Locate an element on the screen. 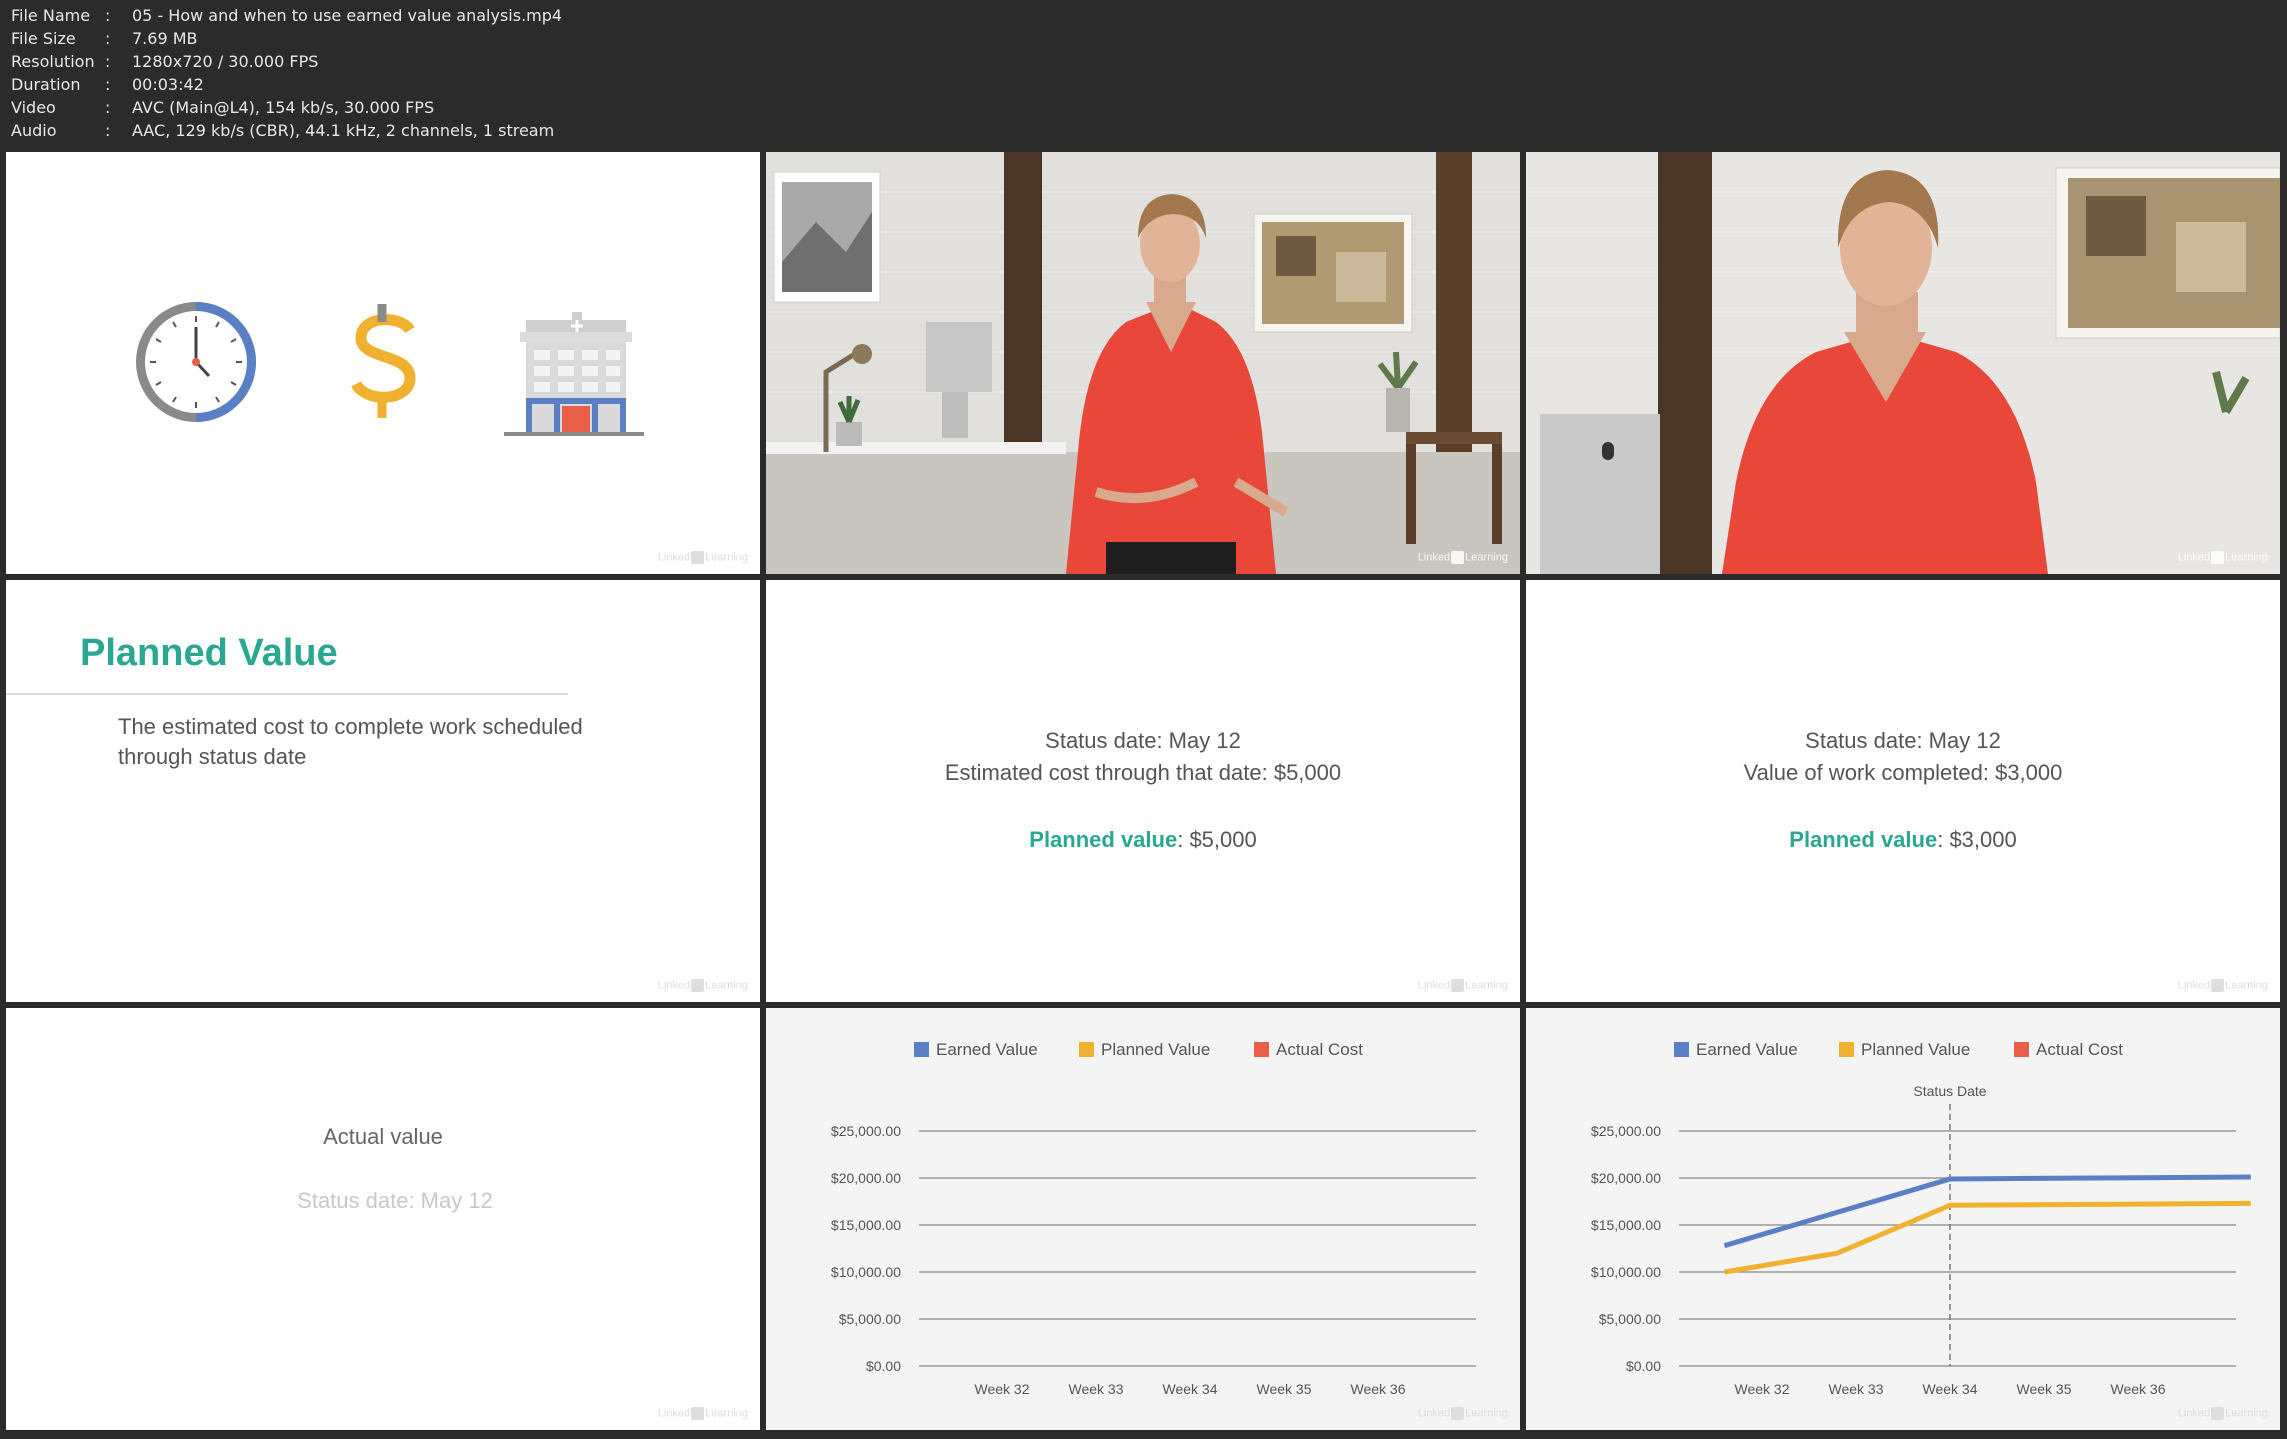 This screenshot has height=1439, width=2287. thumb-icons: Linked Learning is located at coordinates (383, 363).